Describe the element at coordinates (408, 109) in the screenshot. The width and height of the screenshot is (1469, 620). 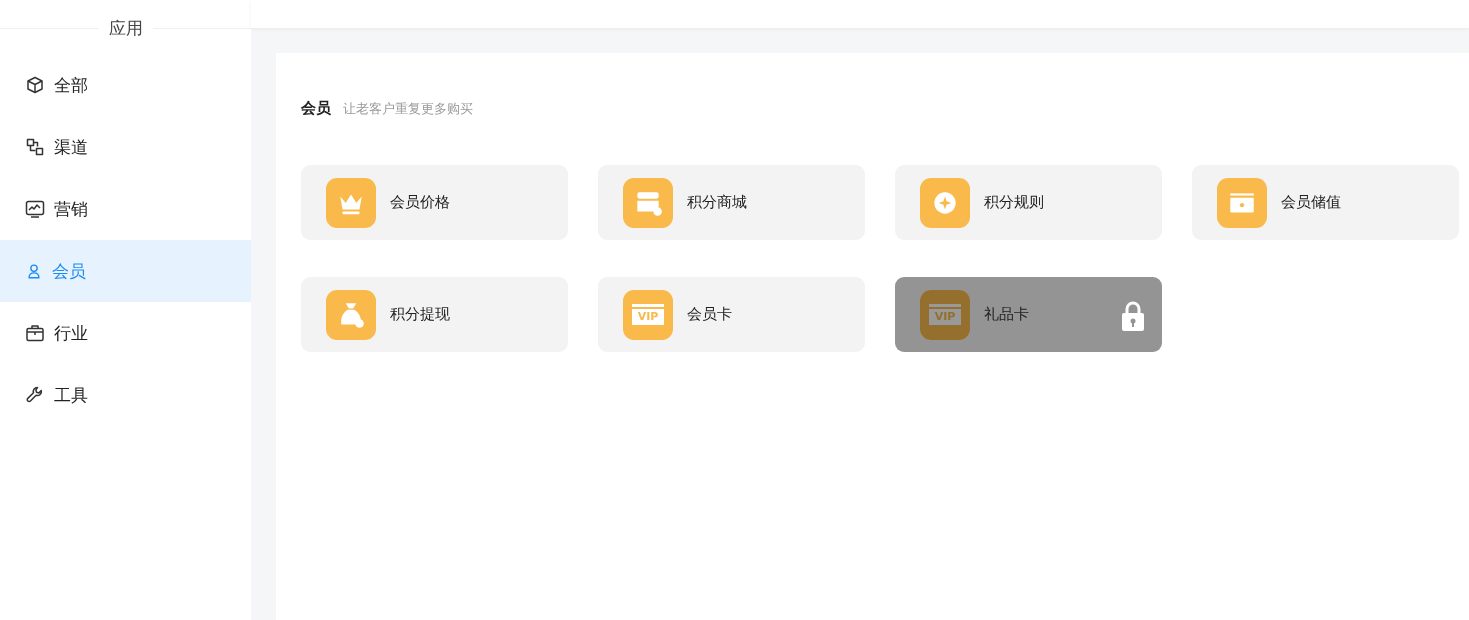
I see `section-subtitle: 让老客户重复更多购买` at that location.